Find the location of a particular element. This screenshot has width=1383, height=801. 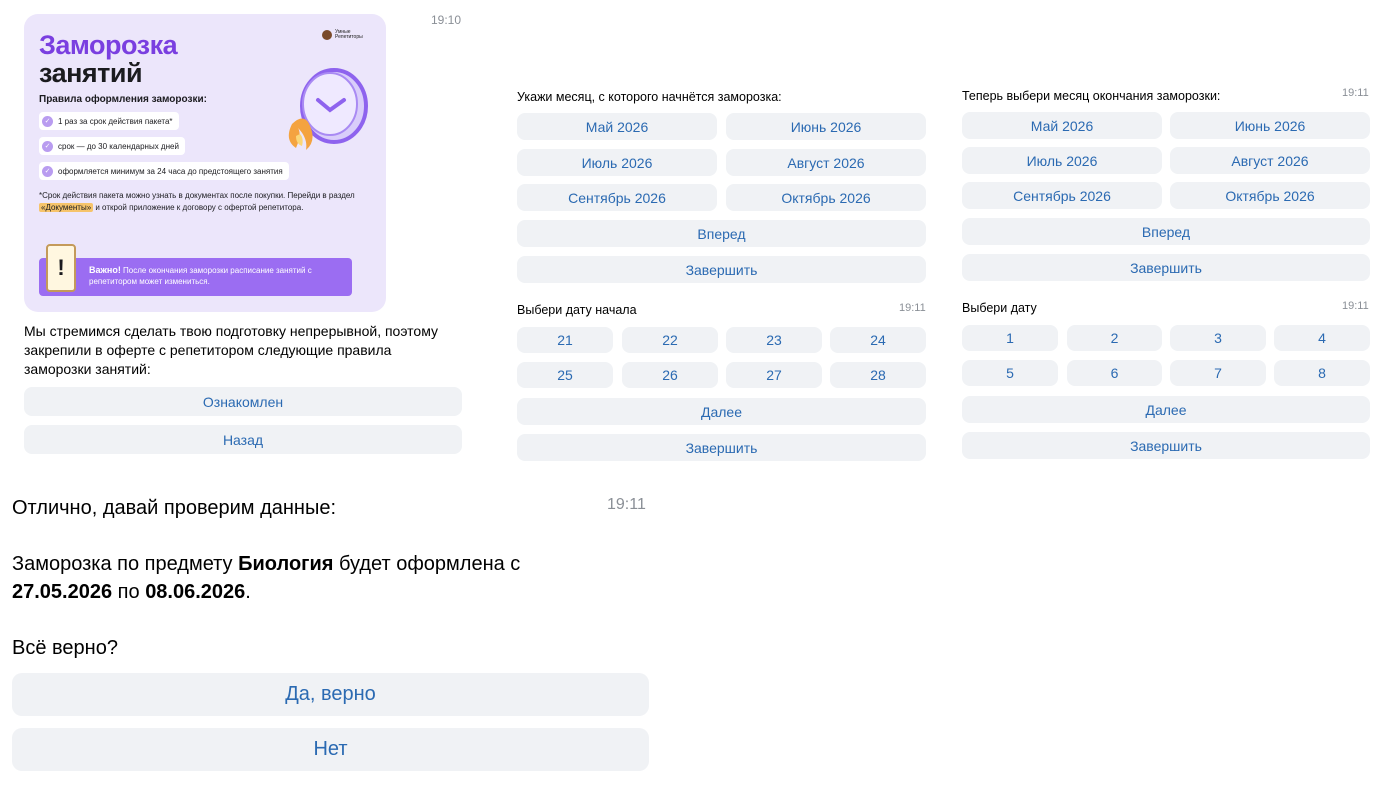

end-date-prompt: Выбери дату is located at coordinates (999, 308).